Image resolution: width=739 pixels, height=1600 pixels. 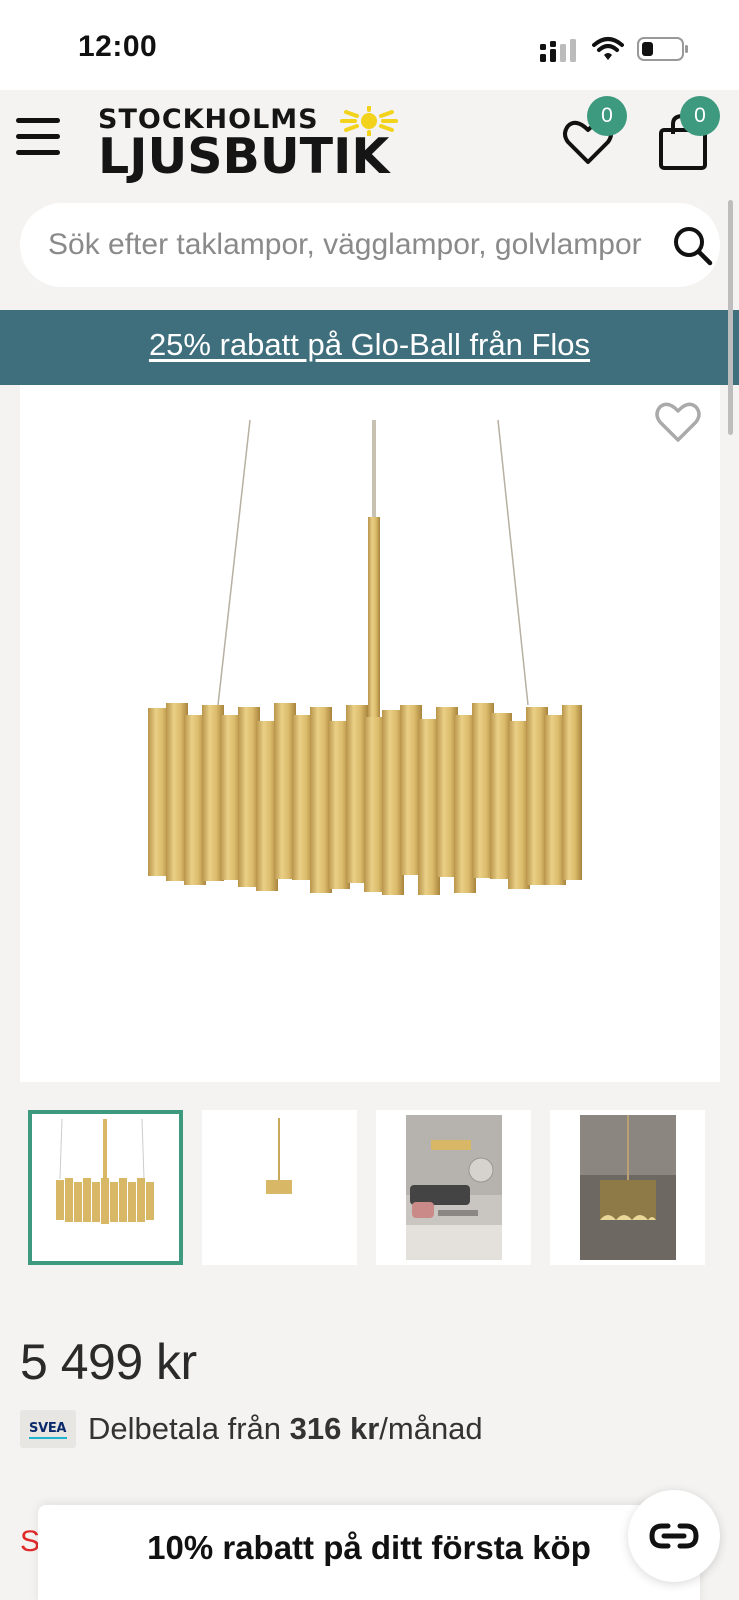 What do you see at coordinates (105, 1171) in the screenshot?
I see `thumbnail-chandelier-image` at bounding box center [105, 1171].